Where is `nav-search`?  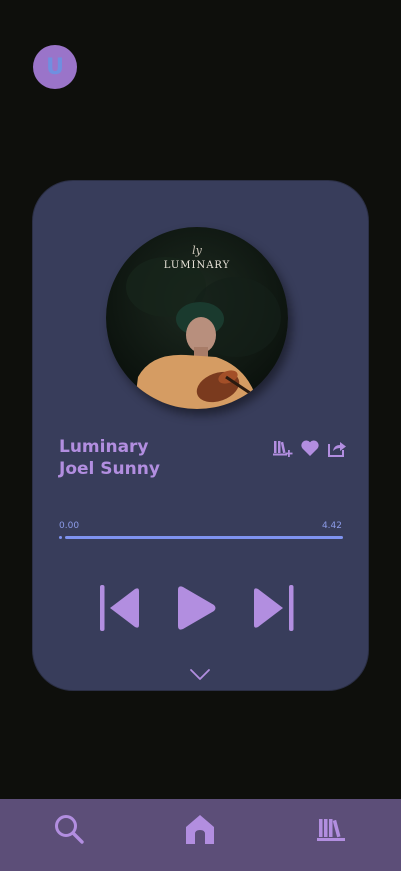
nav-search is located at coordinates (69, 829).